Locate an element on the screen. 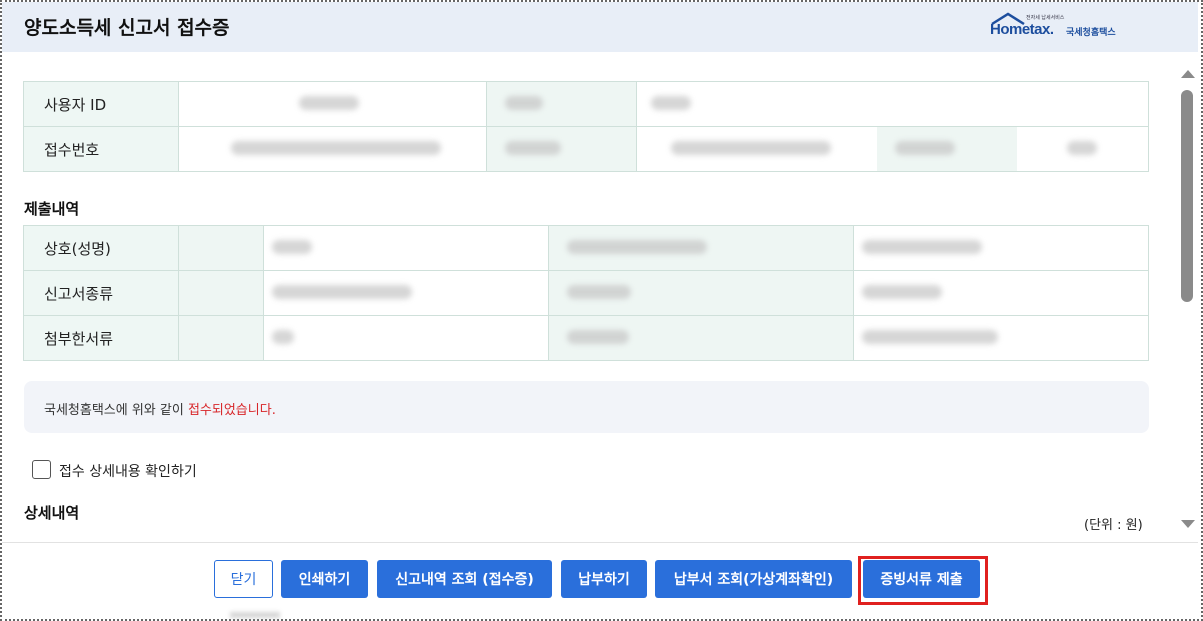 The height and width of the screenshot is (621, 1203). scroll-up-arrow-icon is located at coordinates (1188, 74).